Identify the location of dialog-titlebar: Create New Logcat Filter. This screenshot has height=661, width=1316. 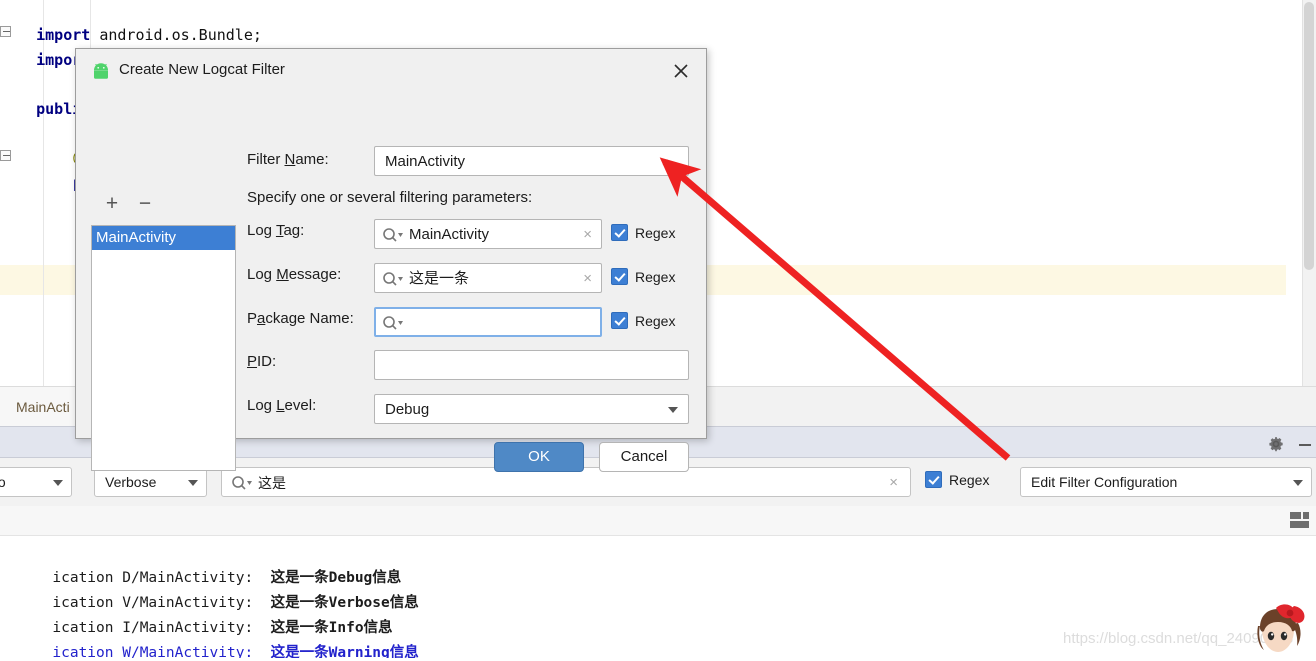
(391, 71).